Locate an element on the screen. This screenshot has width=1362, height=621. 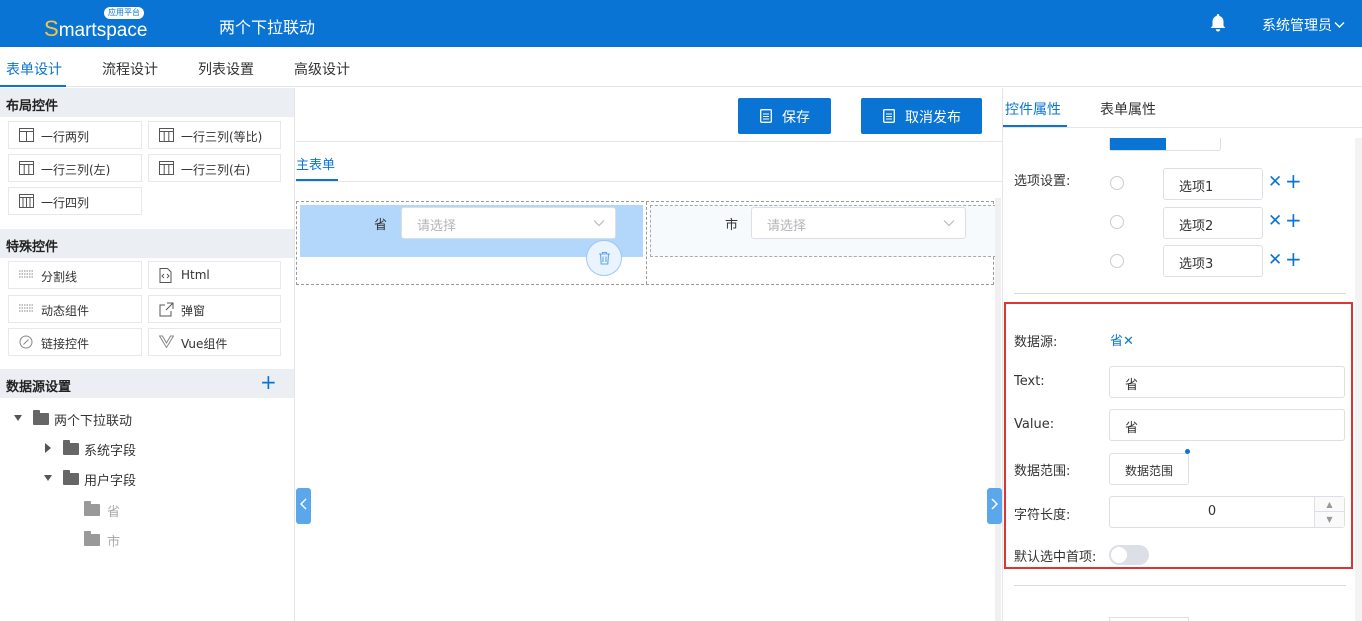
char-length-stepper: 0 ▲ ▼ is located at coordinates (1227, 512).